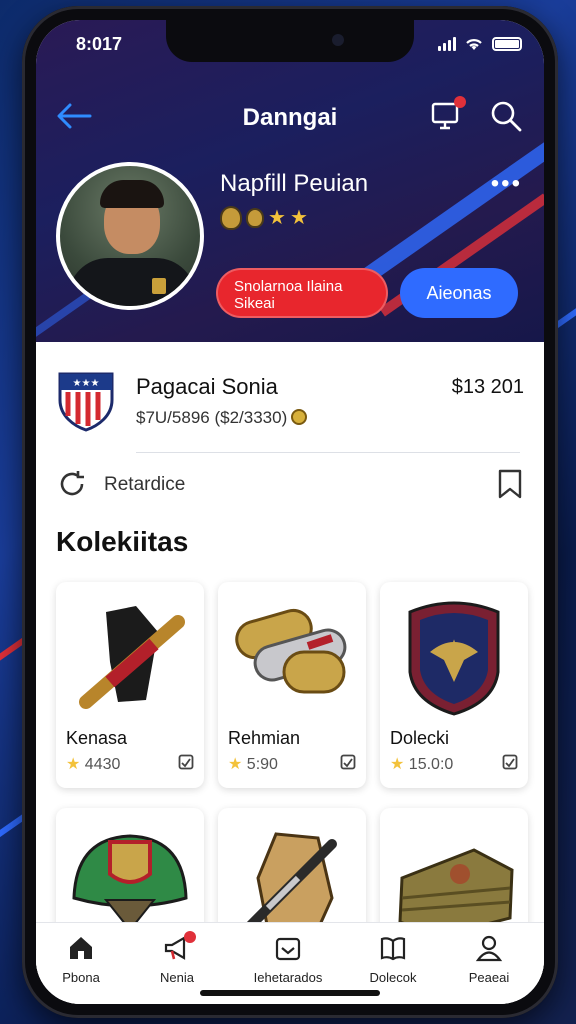  I want to click on player-badges: ★ ★, so click(264, 218).